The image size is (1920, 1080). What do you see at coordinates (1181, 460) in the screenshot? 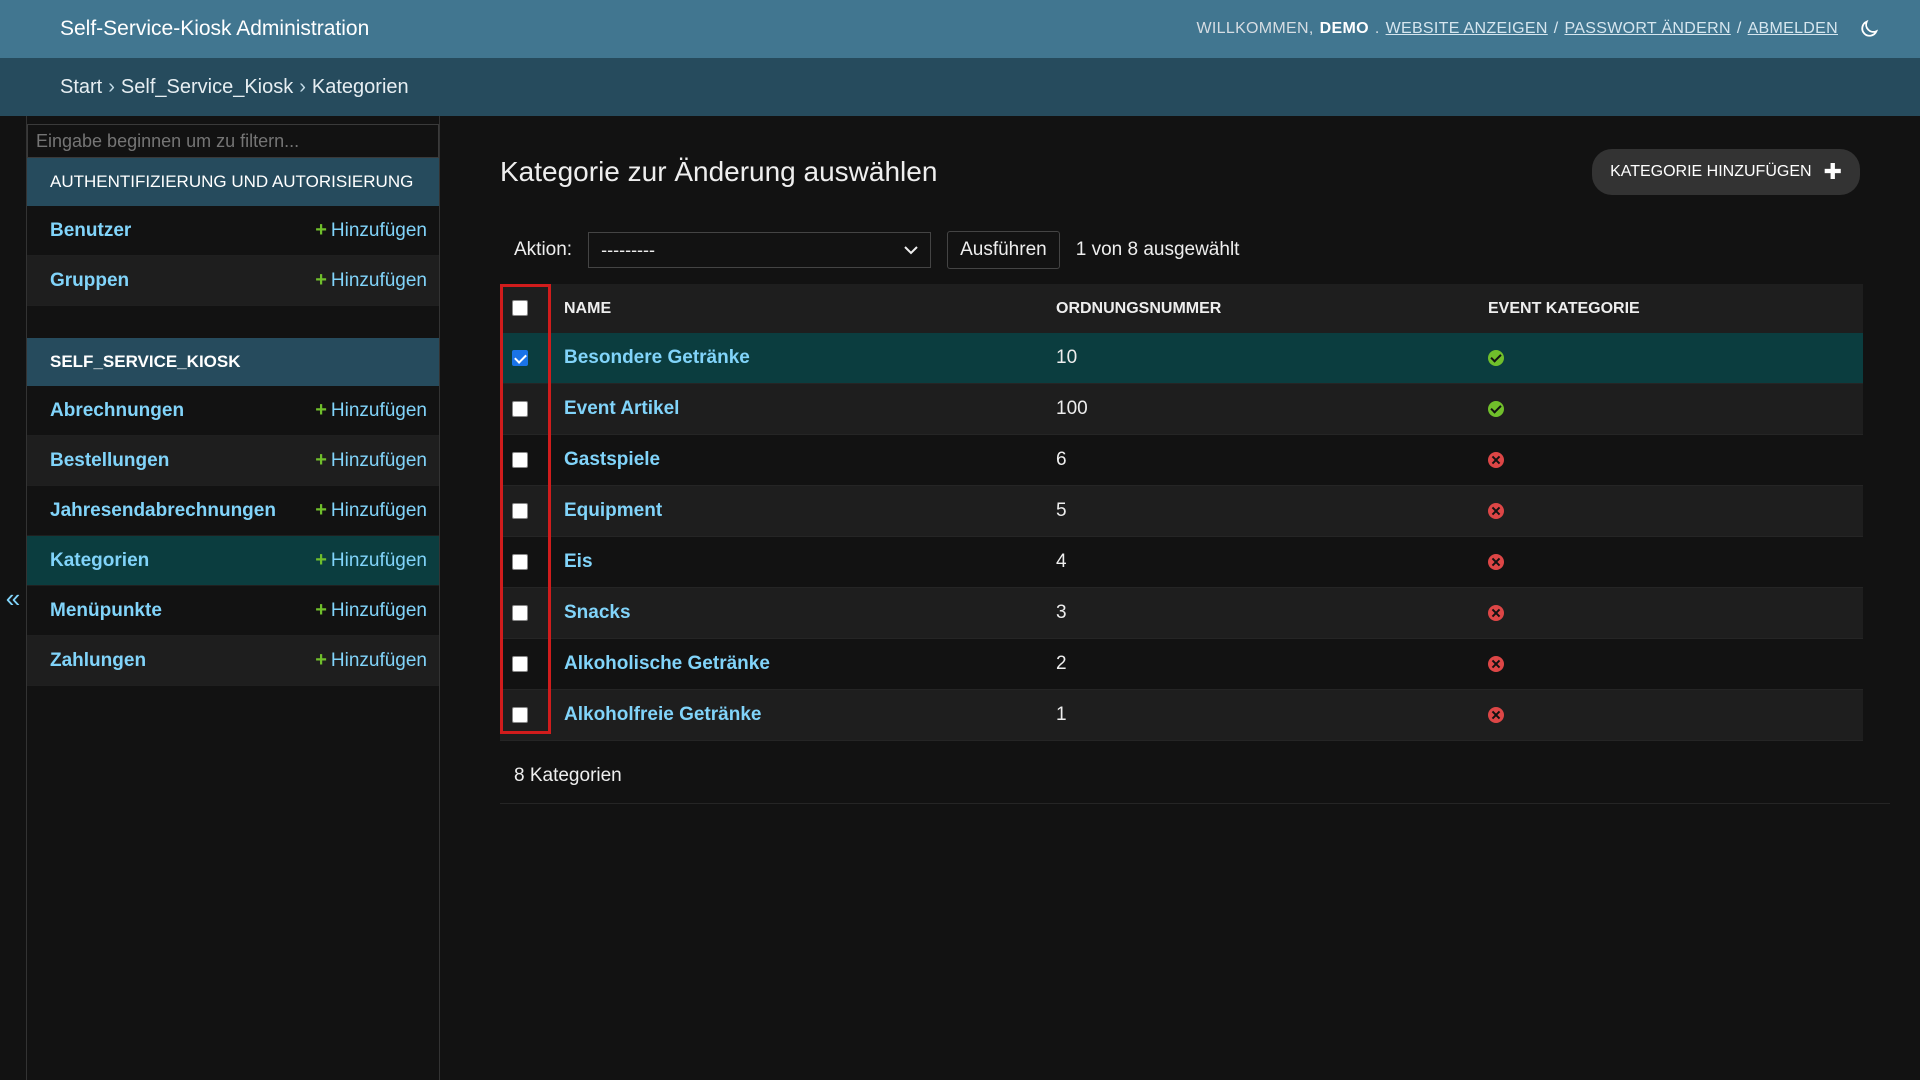
I see `table-row: Gastspiele 6` at bounding box center [1181, 460].